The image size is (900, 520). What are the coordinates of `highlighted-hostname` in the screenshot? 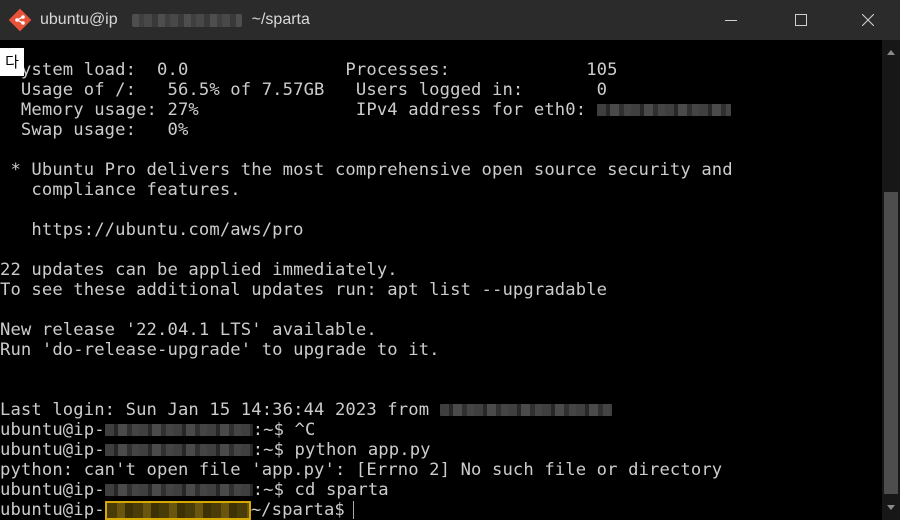 It's located at (177, 510).